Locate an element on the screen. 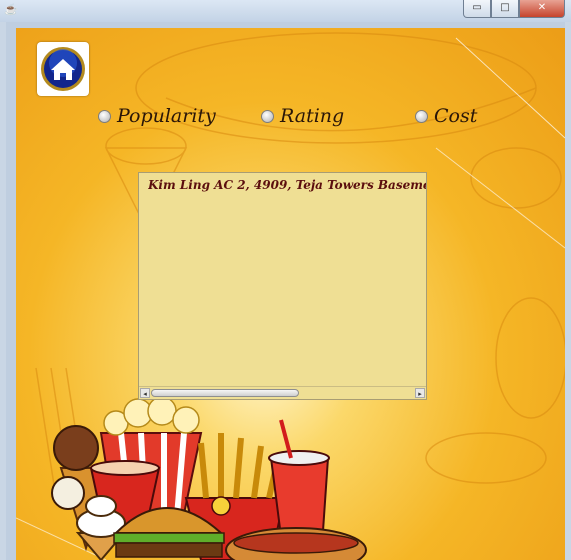 This screenshot has height=560, width=571. horizontal-scrollbar: ◂ ▸ is located at coordinates (282, 392).